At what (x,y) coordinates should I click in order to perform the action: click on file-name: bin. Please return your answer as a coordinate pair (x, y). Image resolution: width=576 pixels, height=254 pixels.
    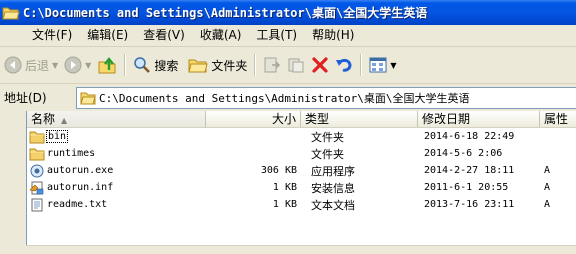
    Looking at the image, I should click on (57, 136).